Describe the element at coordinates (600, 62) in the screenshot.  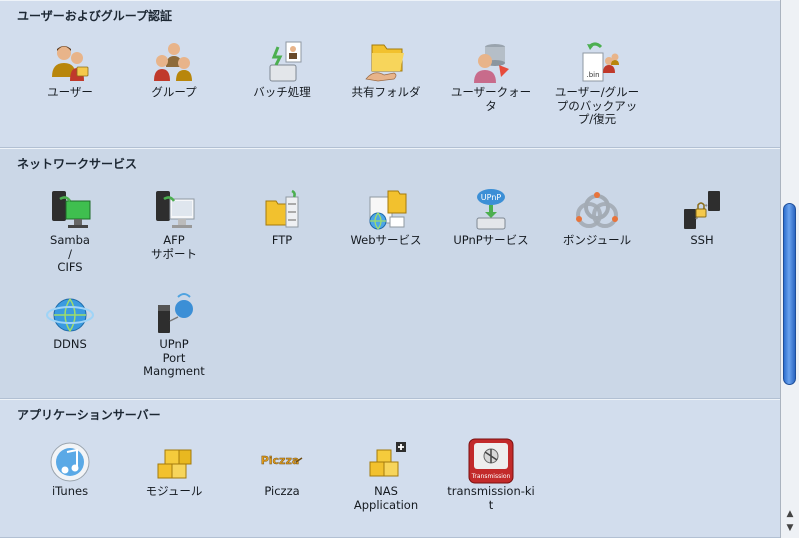
I see `backup-restore-icon: .bin` at that location.